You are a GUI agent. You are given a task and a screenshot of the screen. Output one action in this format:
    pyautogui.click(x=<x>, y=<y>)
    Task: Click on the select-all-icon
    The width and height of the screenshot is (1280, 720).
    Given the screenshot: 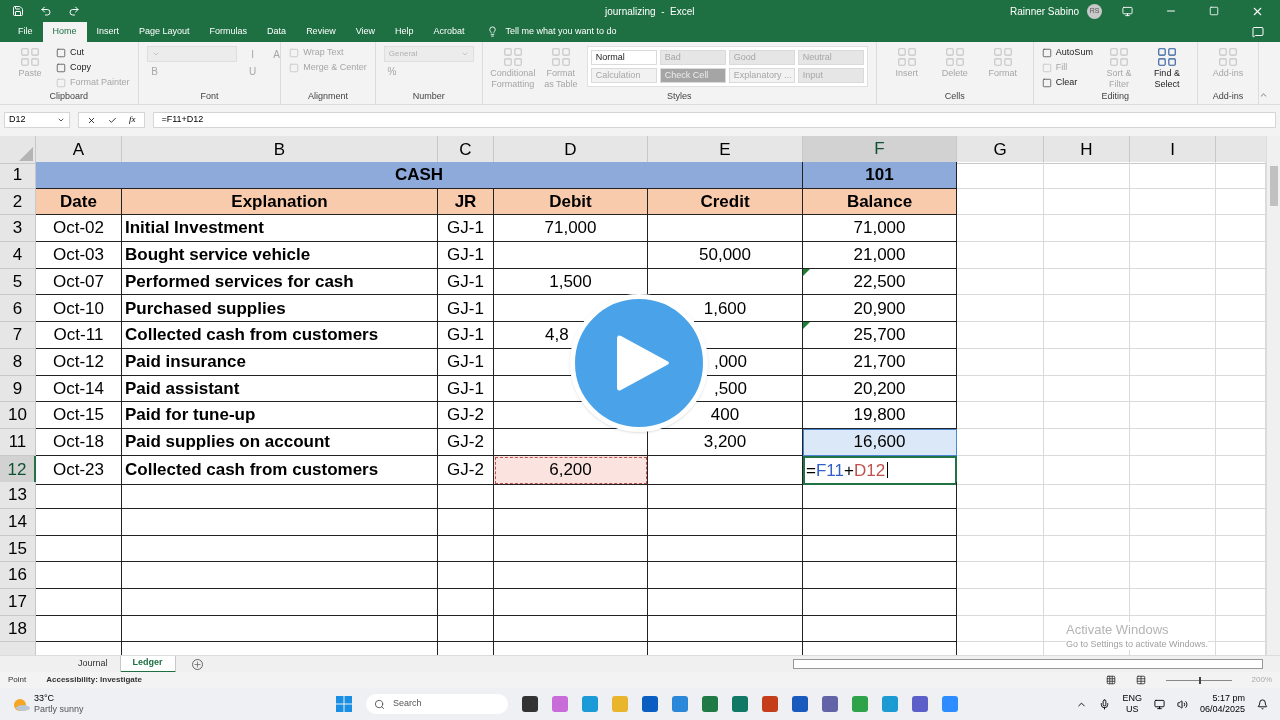 What is the action you would take?
    pyautogui.click(x=26, y=153)
    